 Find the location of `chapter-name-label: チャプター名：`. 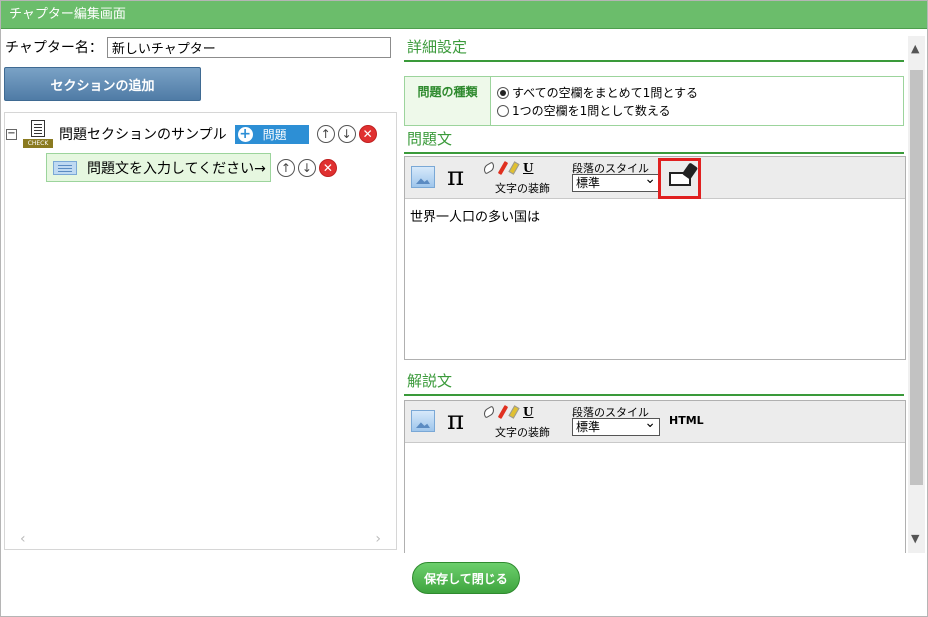

chapter-name-label: チャプター名： is located at coordinates (54, 48).